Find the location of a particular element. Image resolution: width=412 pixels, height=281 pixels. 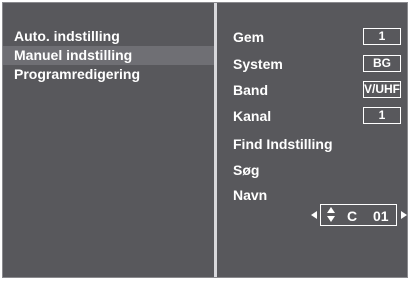

search-label: Søg is located at coordinates (246, 170).